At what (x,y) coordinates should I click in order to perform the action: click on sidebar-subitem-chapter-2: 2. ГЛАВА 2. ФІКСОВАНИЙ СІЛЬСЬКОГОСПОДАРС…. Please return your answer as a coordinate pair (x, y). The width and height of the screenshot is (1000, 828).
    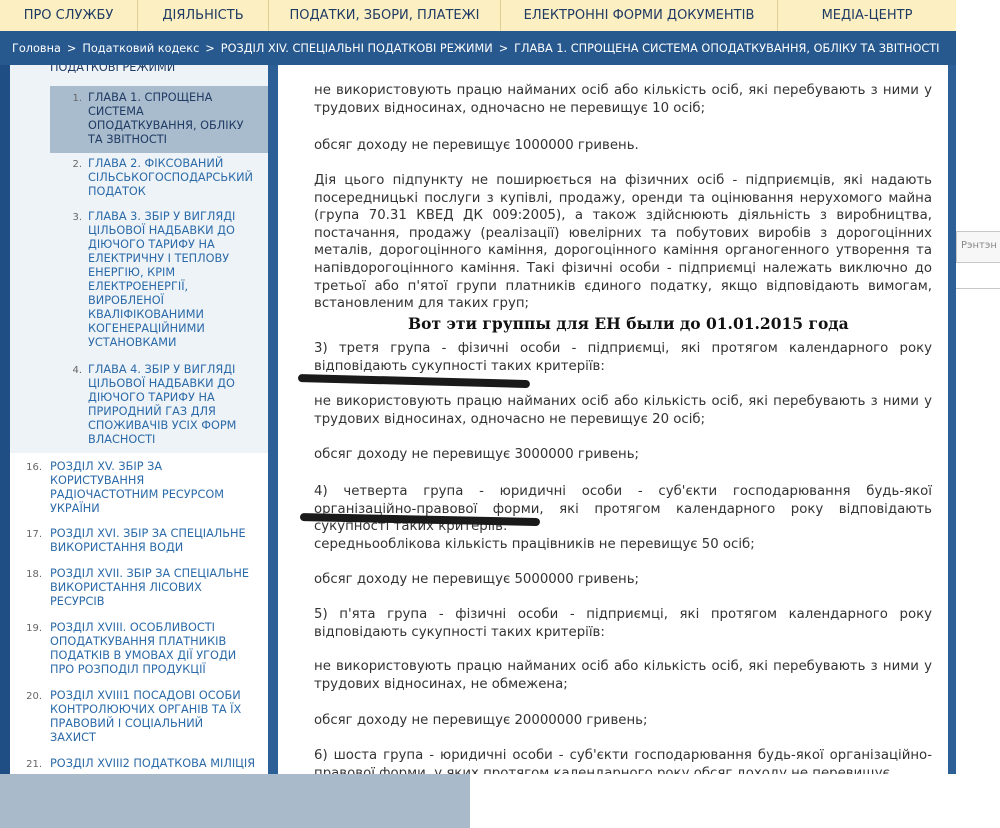
    Looking at the image, I should click on (139, 179).